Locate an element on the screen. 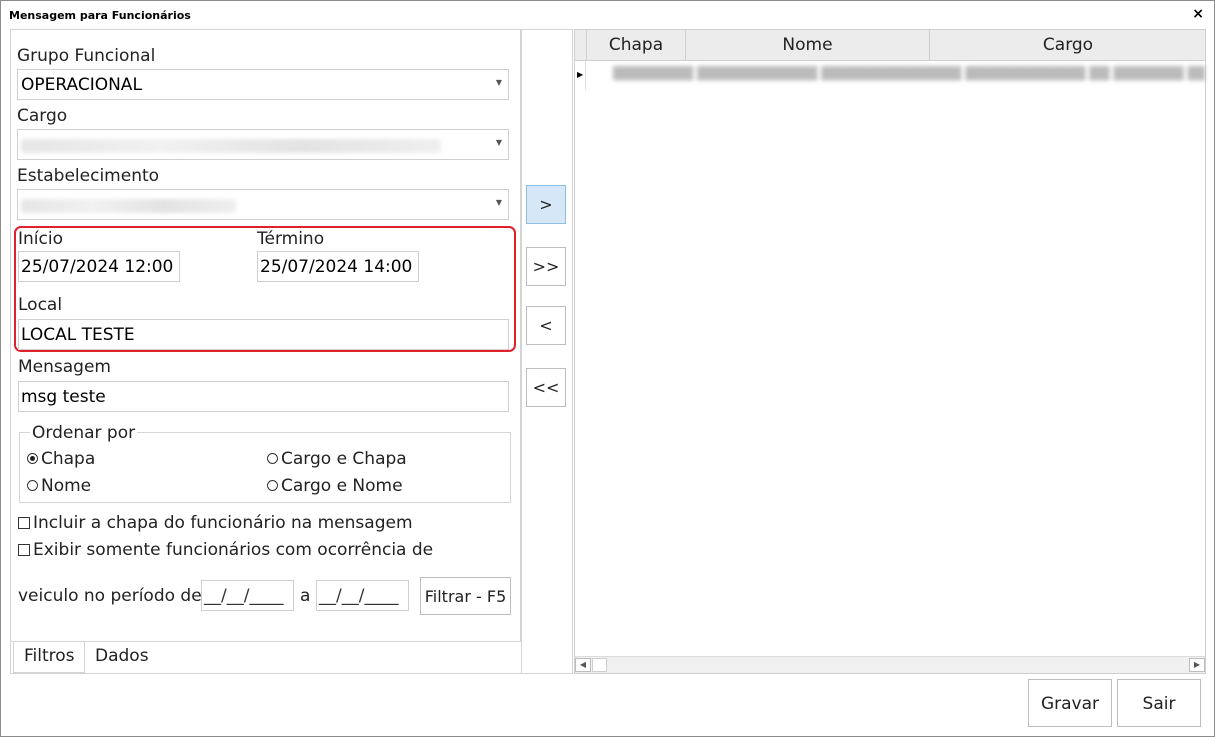  gravar-button: Gravar is located at coordinates (1070, 703).